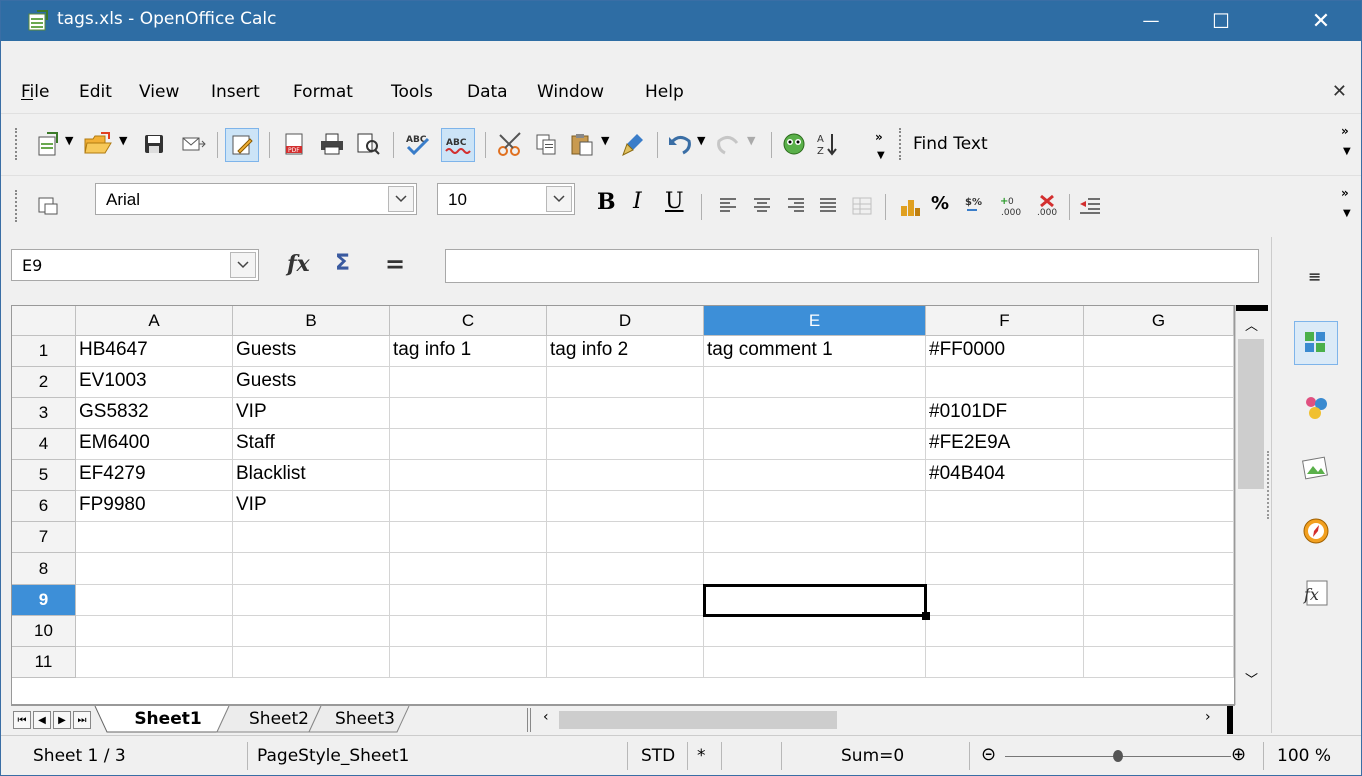 The width and height of the screenshot is (1362, 776). Describe the element at coordinates (815, 413) in the screenshot. I see `cell-E3` at that location.